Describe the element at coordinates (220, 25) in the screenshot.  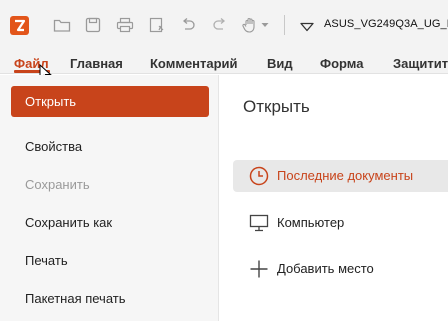
I see `redo-icon` at that location.